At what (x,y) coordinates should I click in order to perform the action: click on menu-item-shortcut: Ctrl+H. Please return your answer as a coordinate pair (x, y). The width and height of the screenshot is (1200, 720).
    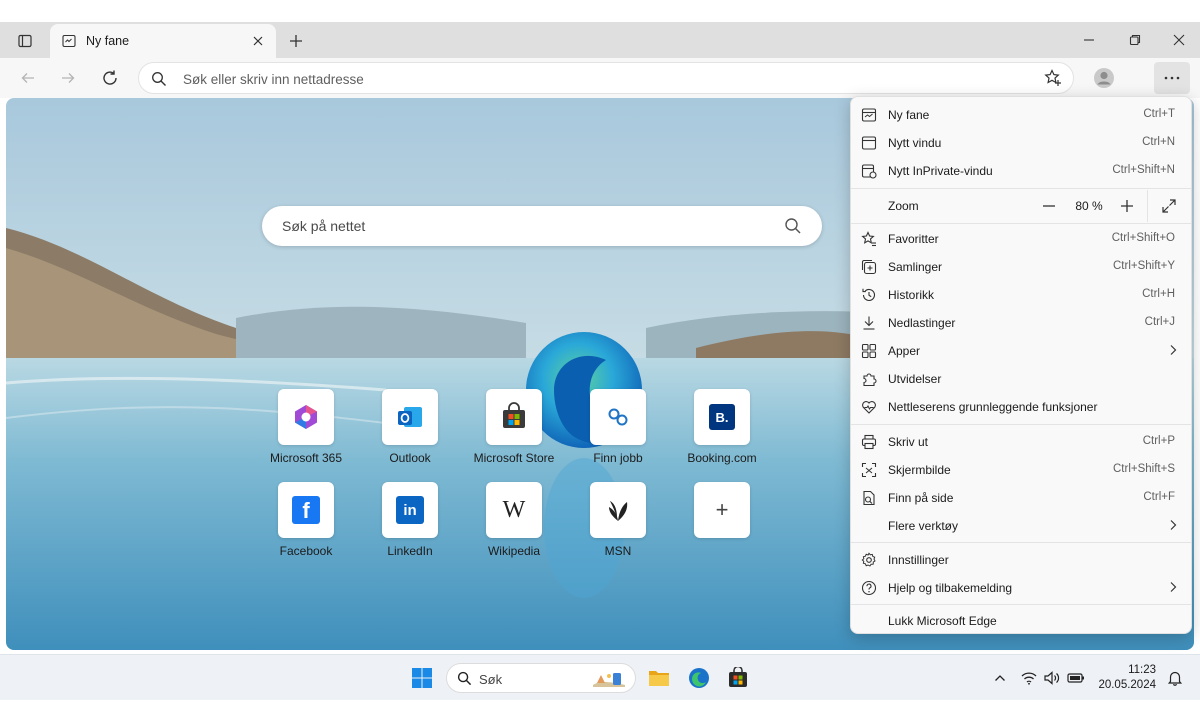
    Looking at the image, I should click on (1158, 294).